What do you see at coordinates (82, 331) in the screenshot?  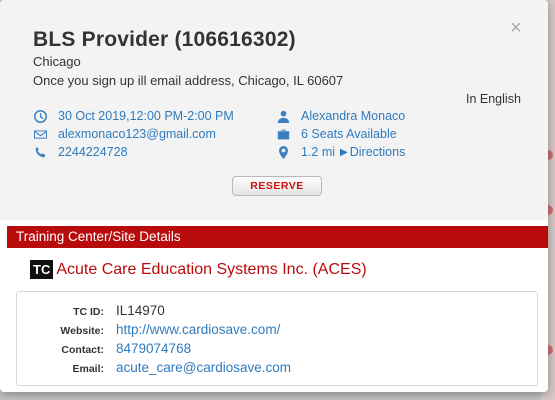 I see `website-label: Website:` at bounding box center [82, 331].